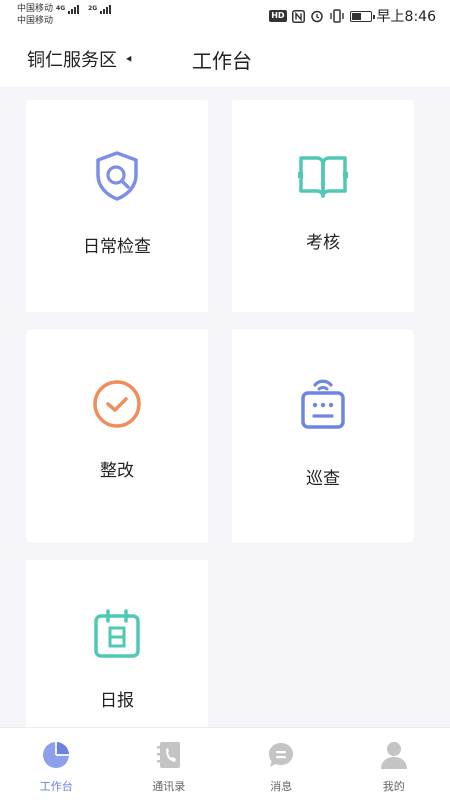 This screenshot has height=800, width=450. Describe the element at coordinates (222, 61) in the screenshot. I see `page-title: 工作台` at that location.